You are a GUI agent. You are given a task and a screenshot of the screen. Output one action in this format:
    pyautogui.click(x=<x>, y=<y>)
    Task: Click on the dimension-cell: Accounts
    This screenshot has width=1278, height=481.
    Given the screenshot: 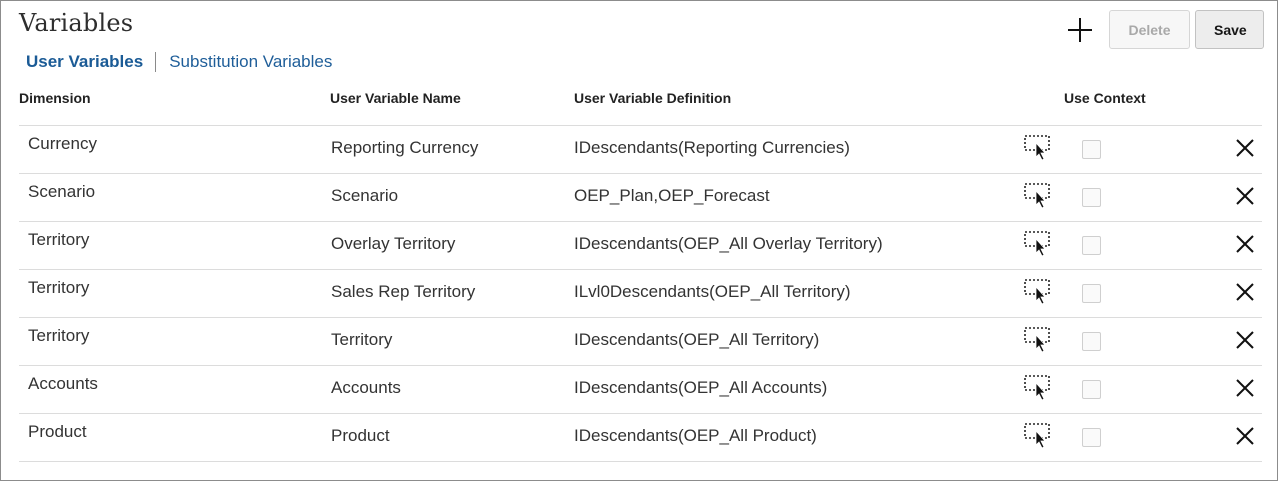 What is the action you would take?
    pyautogui.click(x=63, y=383)
    